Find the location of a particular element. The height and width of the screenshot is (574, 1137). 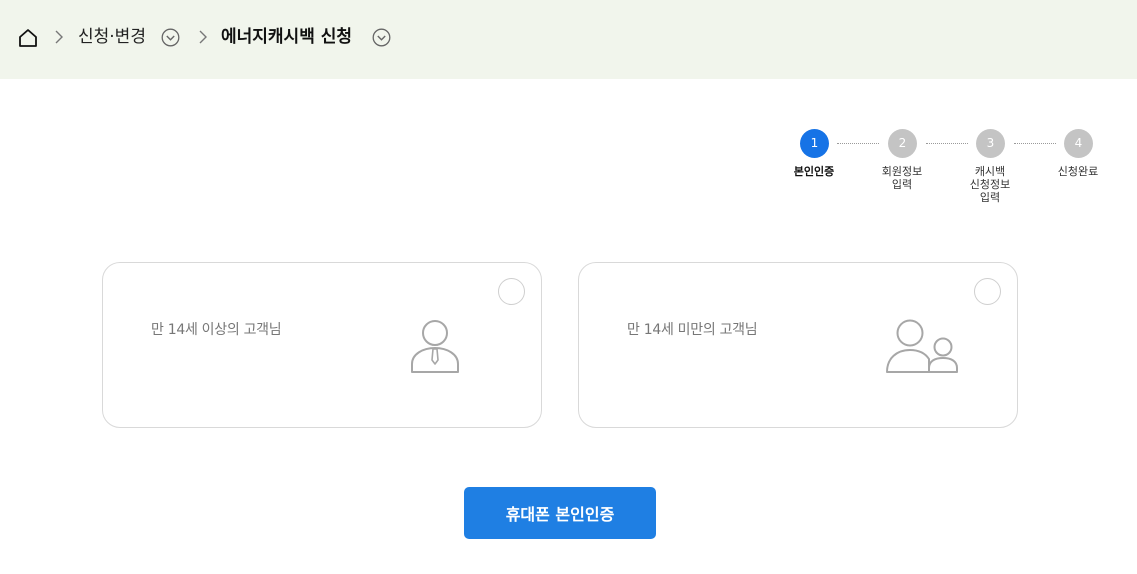

step-4-circle: 4 is located at coordinates (1078, 143).